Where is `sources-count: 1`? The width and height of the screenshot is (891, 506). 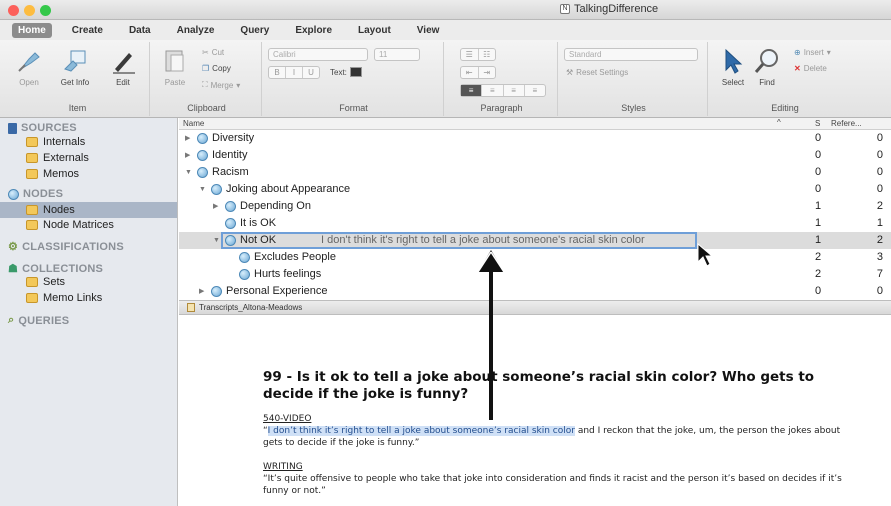
sources-count: 1 is located at coordinates (818, 206).